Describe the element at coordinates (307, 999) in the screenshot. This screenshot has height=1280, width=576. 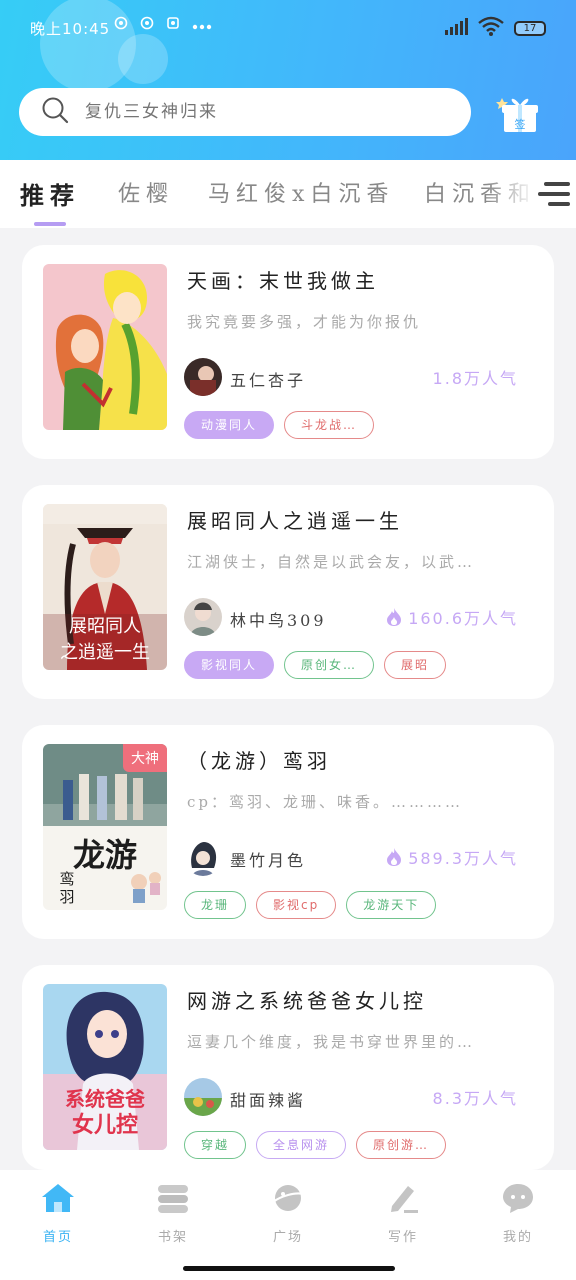
I see `book-title: 网游之系统爸爸女儿控` at that location.